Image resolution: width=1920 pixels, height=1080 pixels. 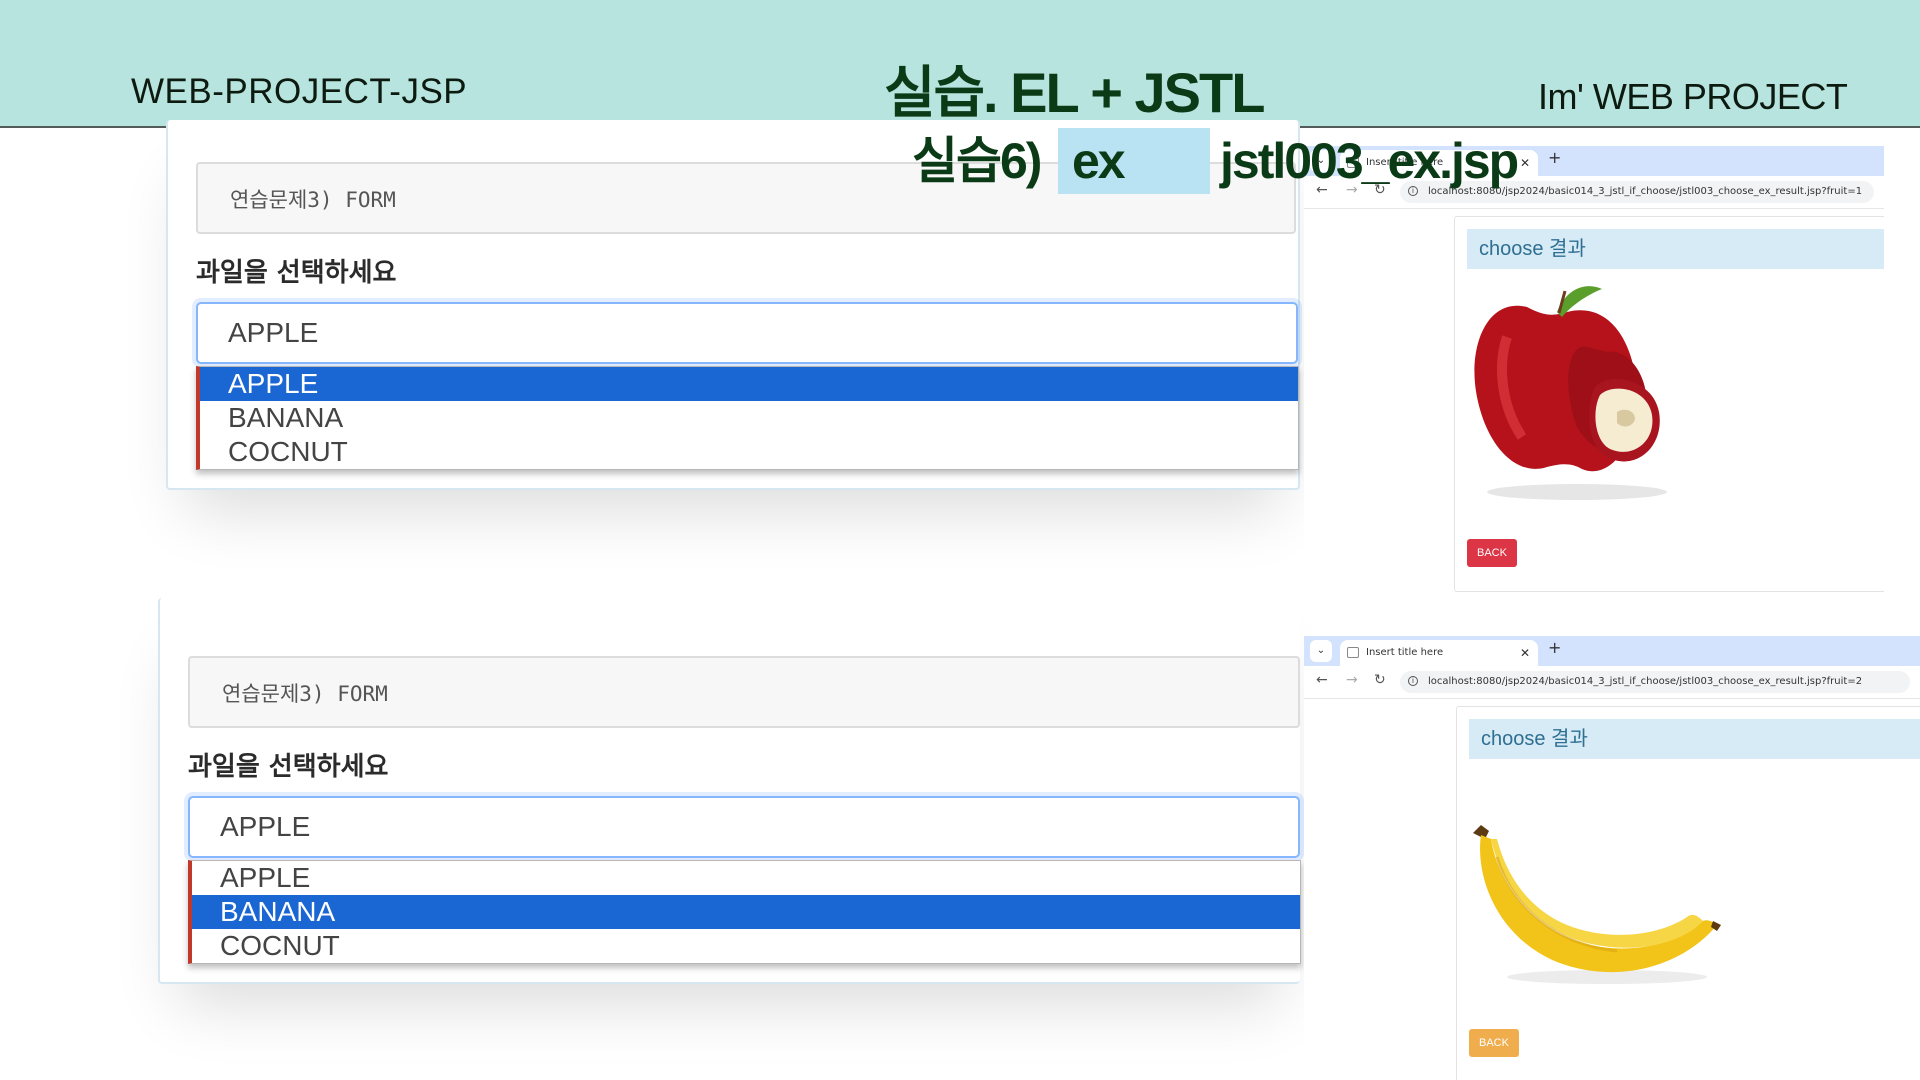 I want to click on arrow-right-icon: →, so click(x=1352, y=680).